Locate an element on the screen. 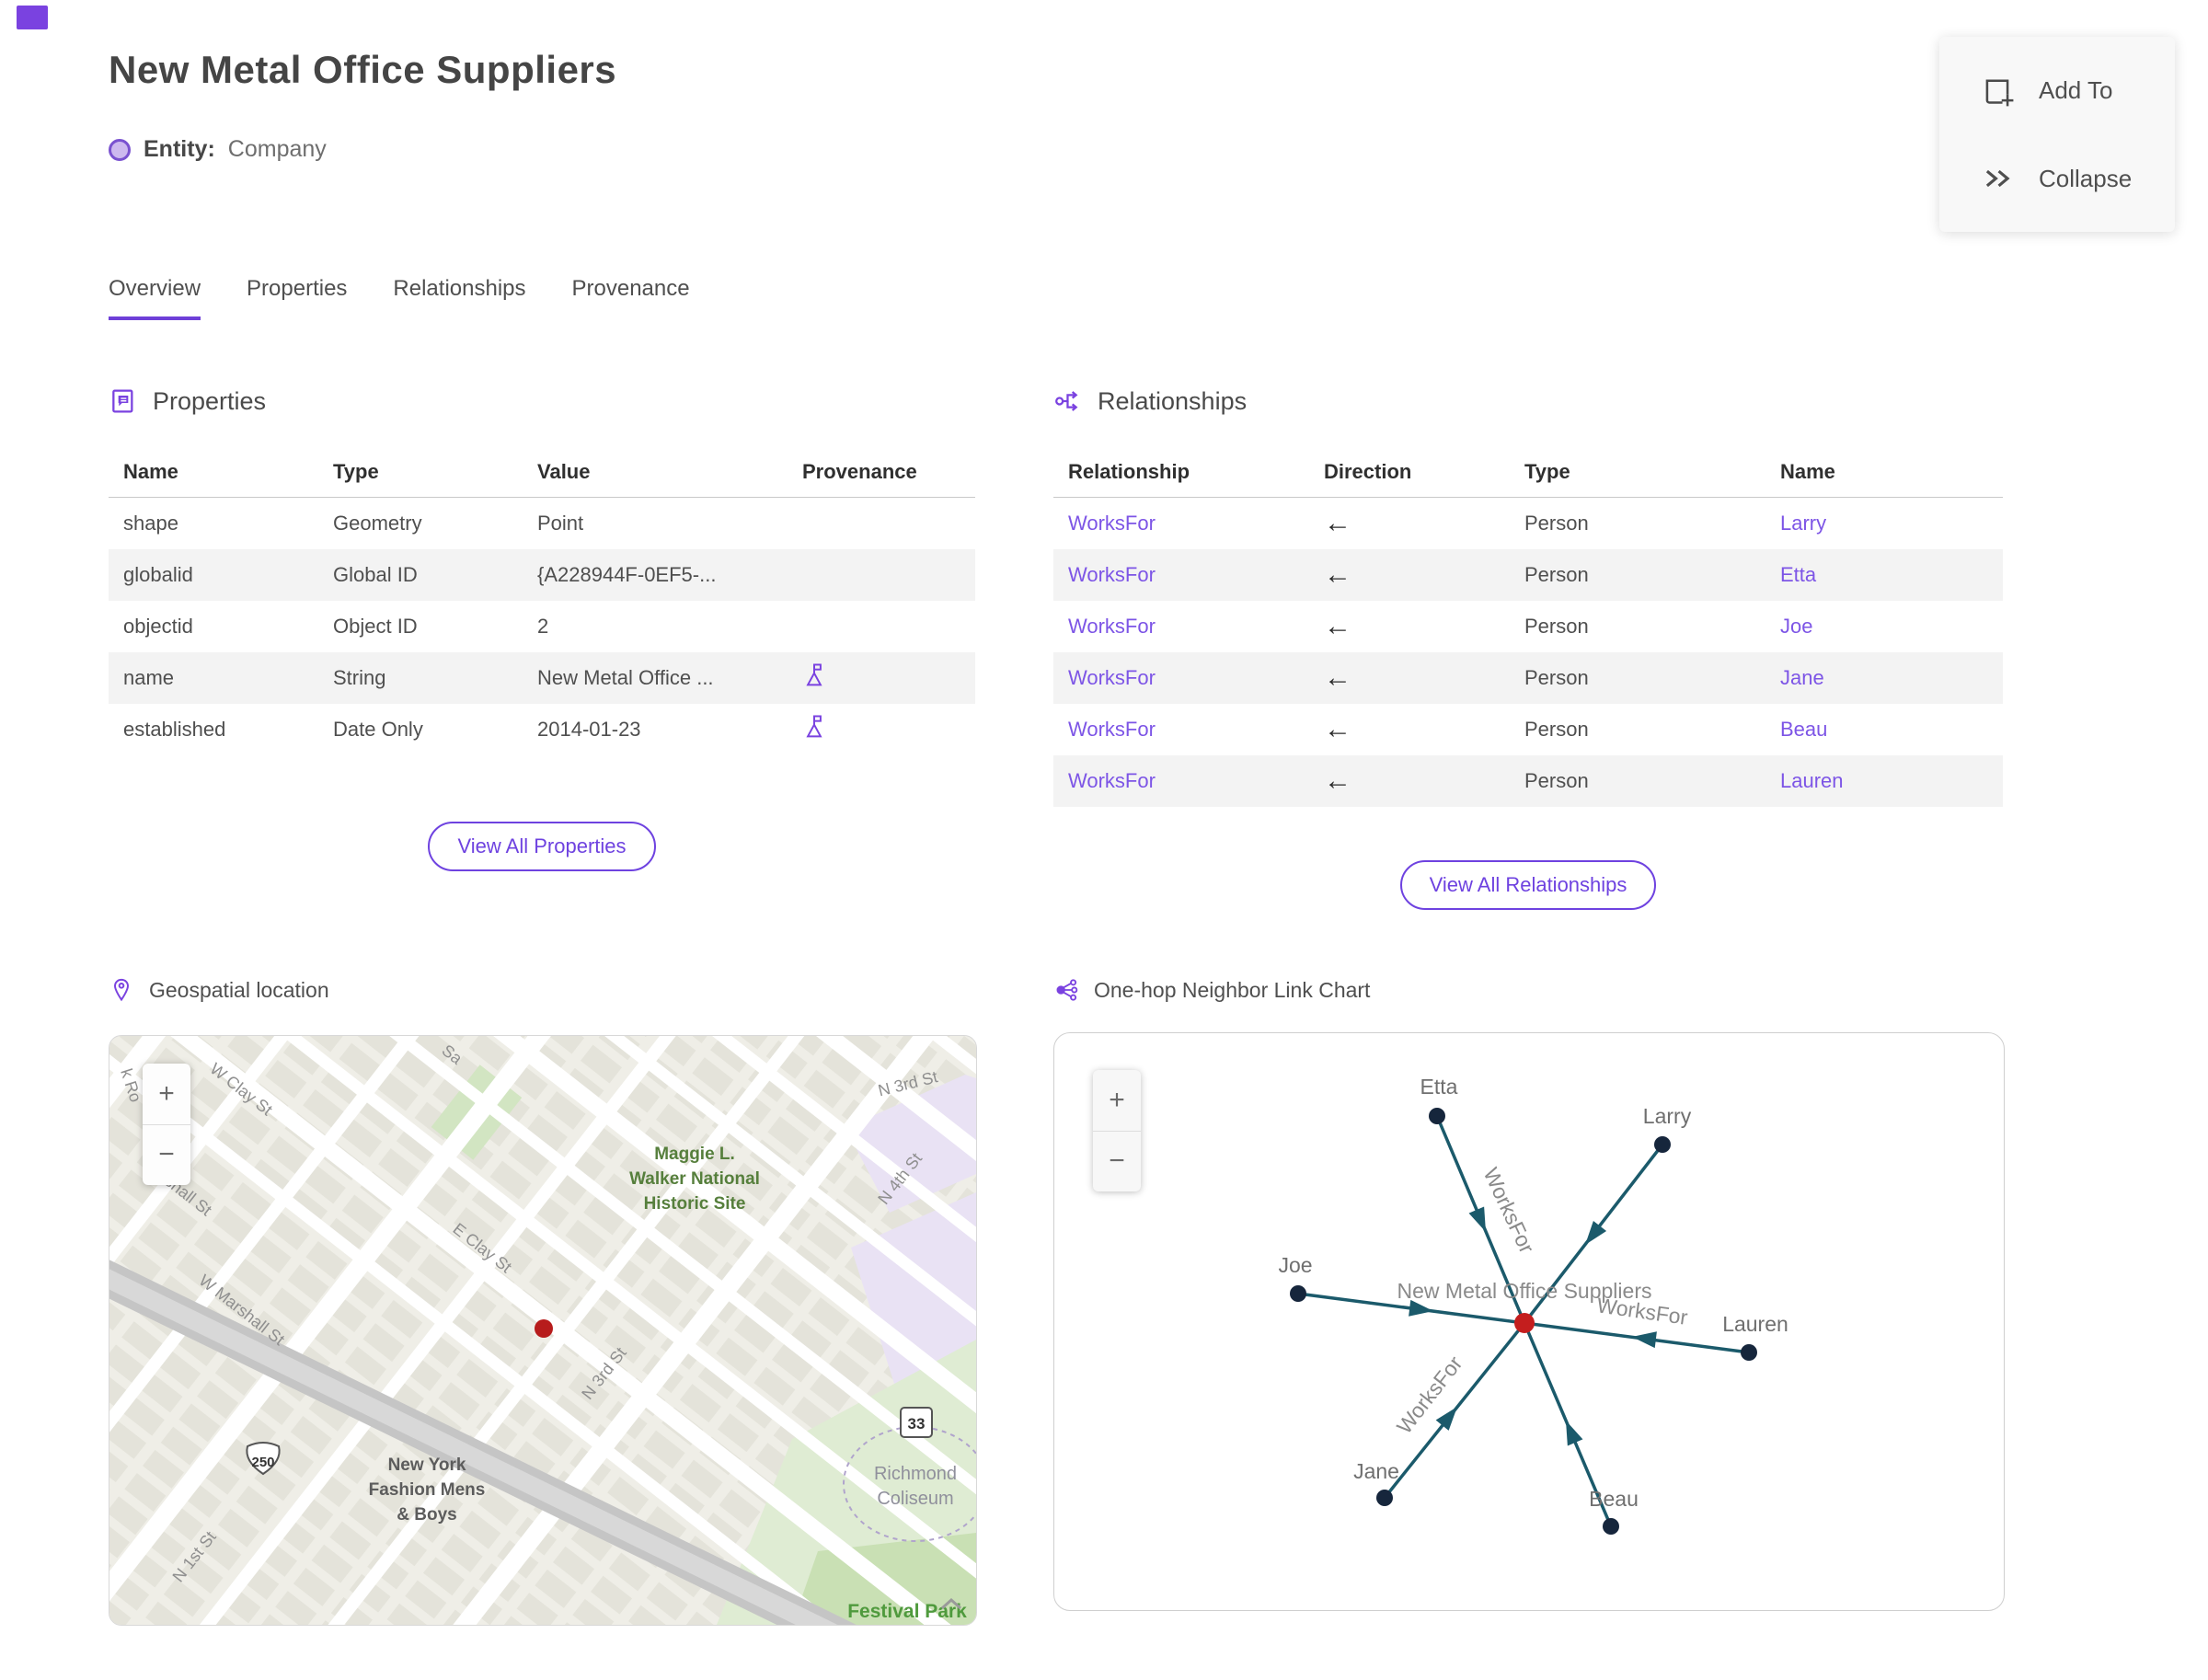 The width and height of the screenshot is (2208, 1680). prop-type: String is located at coordinates (359, 677).